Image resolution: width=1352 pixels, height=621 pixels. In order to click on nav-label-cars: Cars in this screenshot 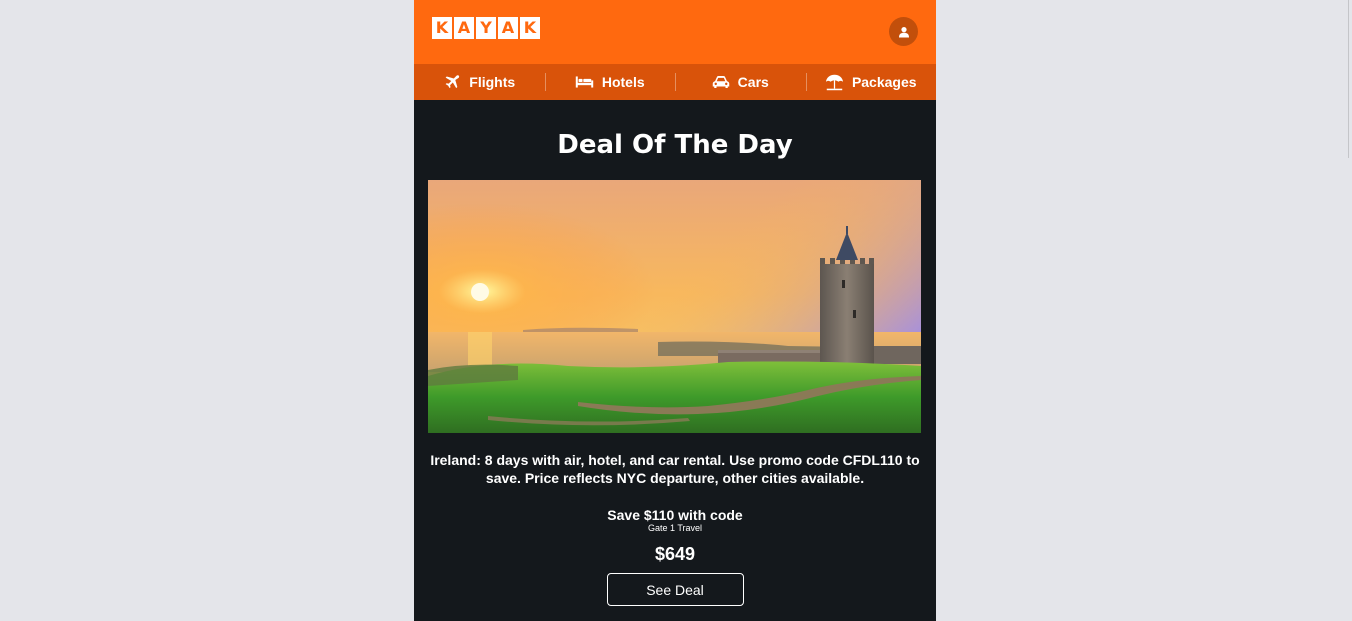, I will do `click(753, 82)`.